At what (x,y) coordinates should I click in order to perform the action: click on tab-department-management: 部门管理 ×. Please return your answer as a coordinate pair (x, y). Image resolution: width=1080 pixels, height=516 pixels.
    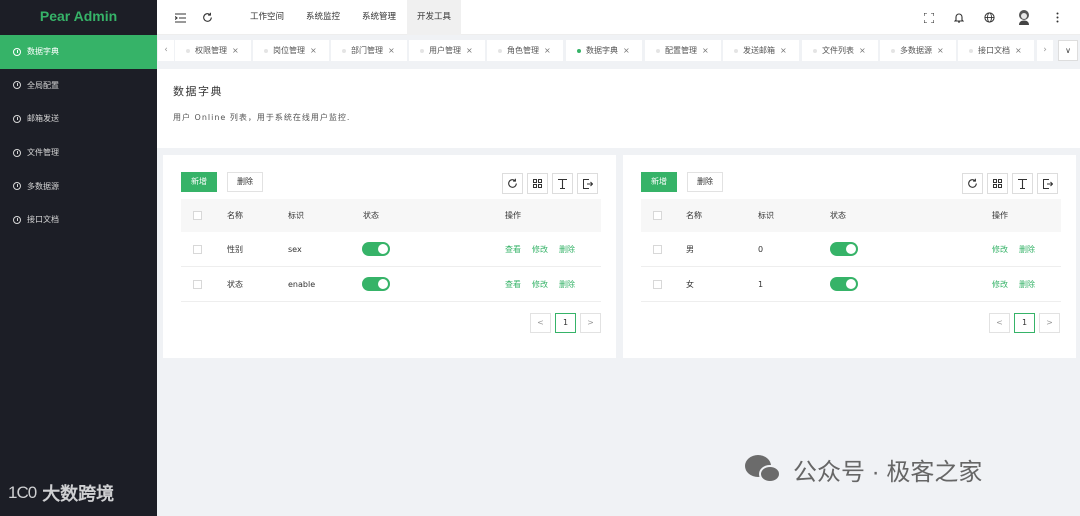
    Looking at the image, I should click on (369, 50).